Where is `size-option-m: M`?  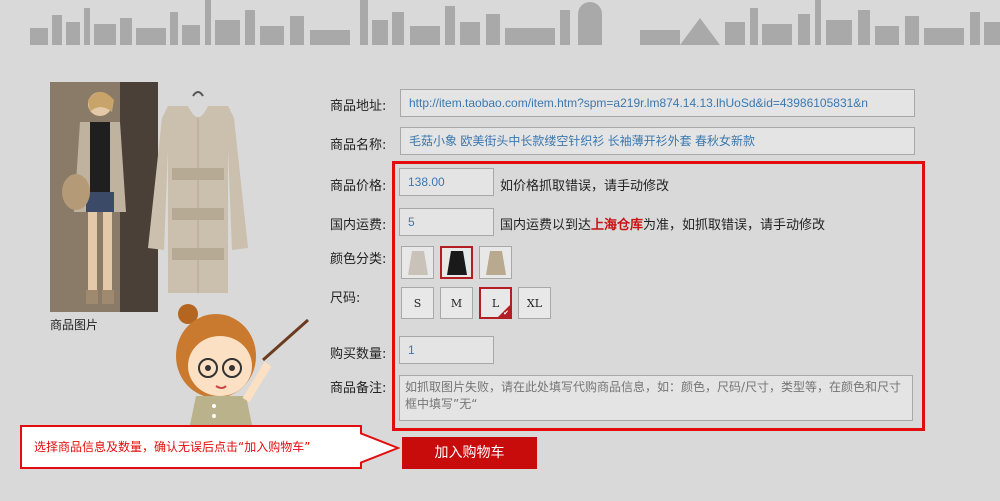 size-option-m: M is located at coordinates (456, 303).